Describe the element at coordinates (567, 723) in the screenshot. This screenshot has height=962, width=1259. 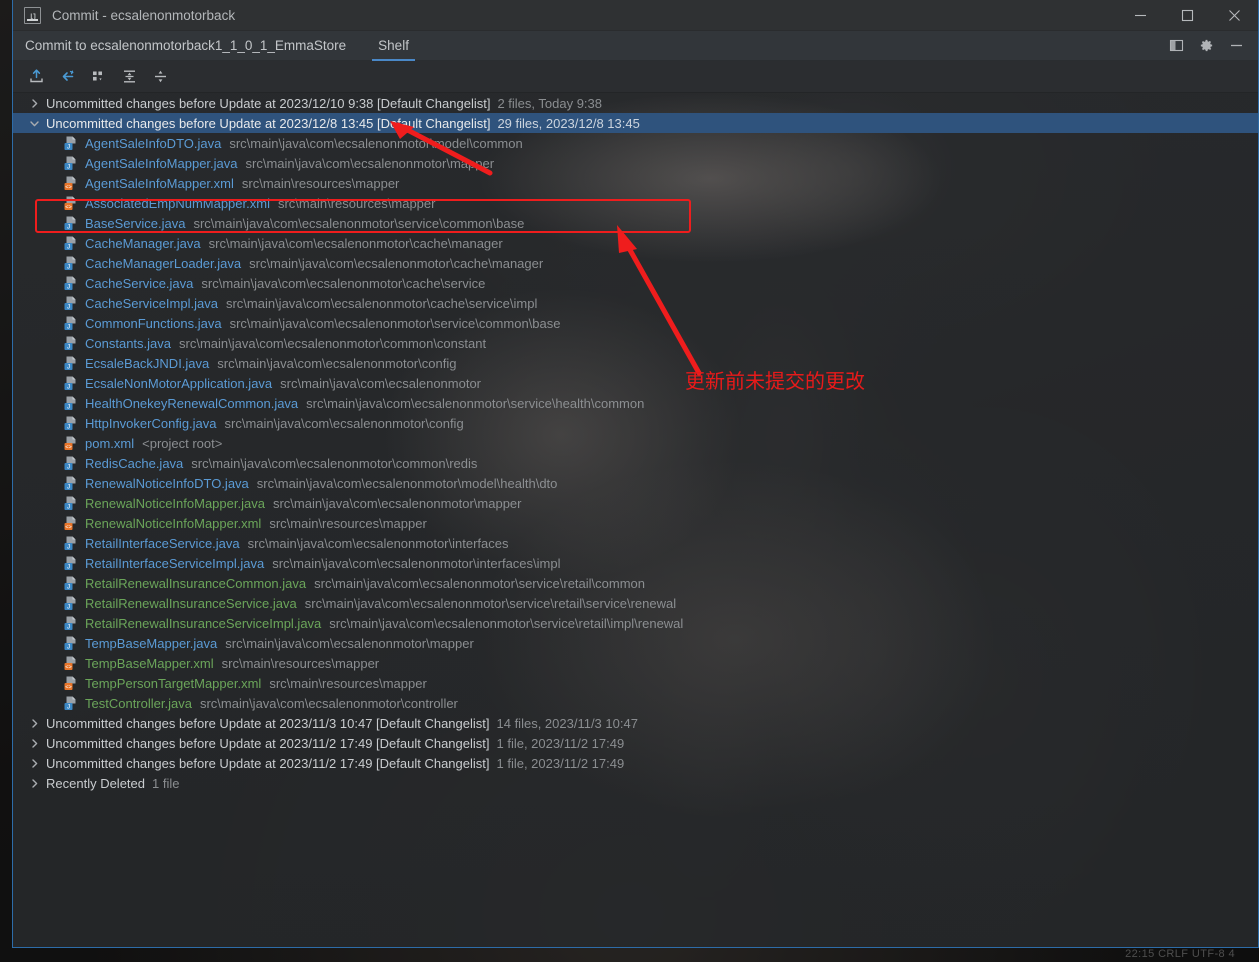
I see `changelist-meta: 14 files, 2023/11/3 10:47` at that location.